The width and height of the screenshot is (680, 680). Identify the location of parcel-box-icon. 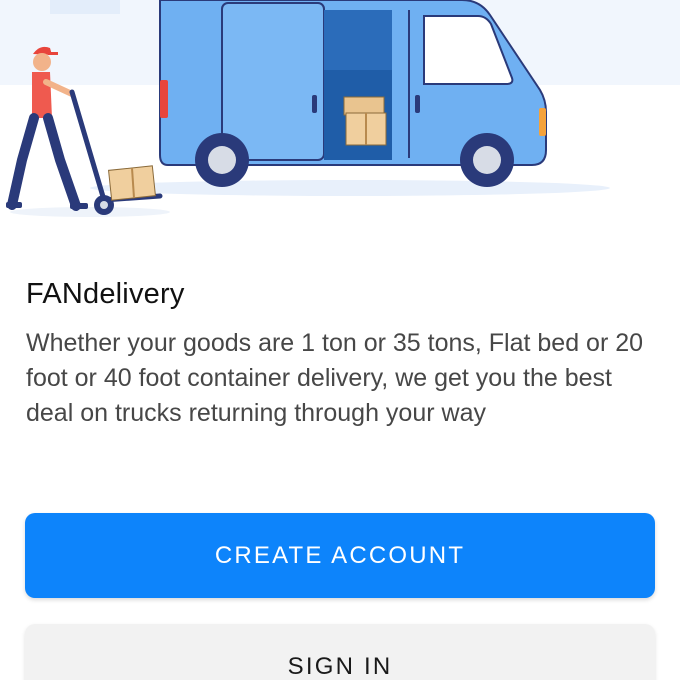
(365, 121).